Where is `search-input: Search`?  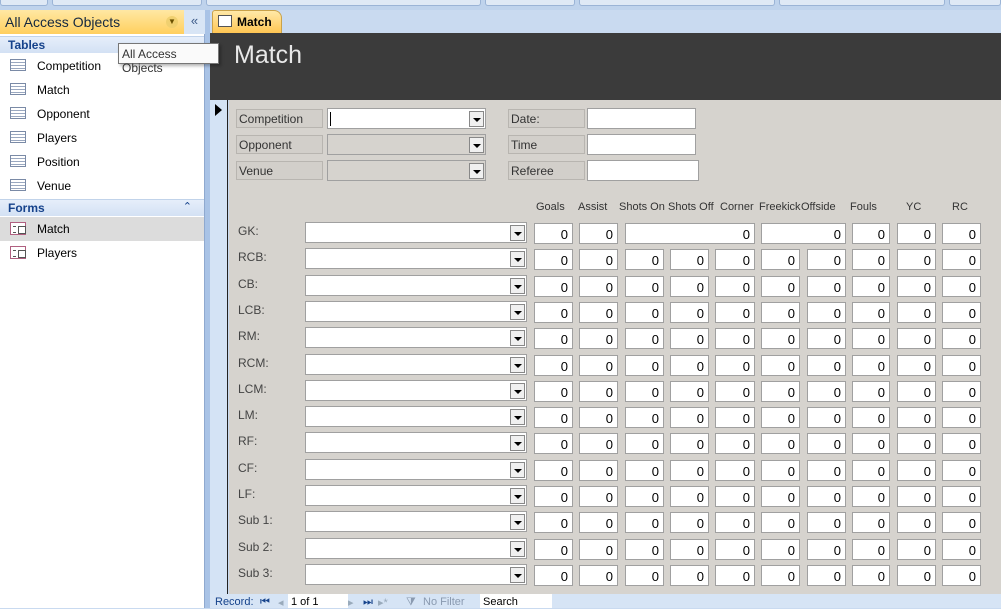 search-input: Search is located at coordinates (516, 601).